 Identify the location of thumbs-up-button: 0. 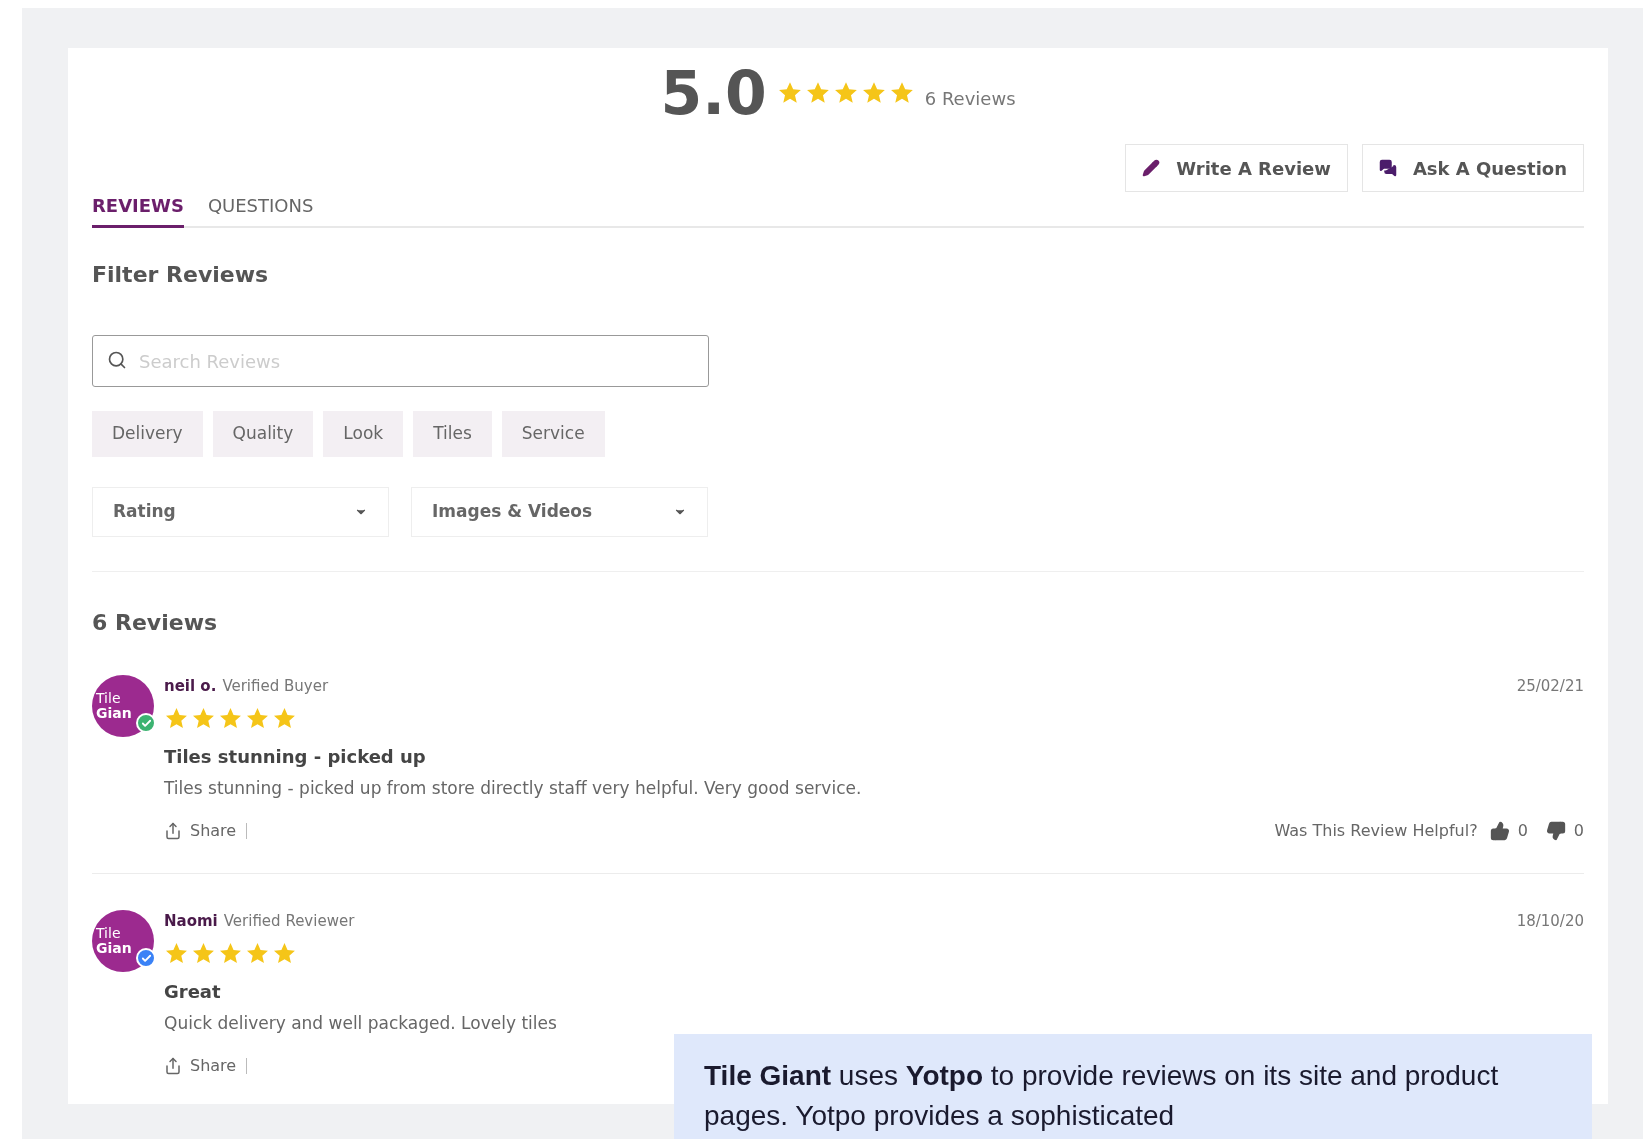
(1508, 831).